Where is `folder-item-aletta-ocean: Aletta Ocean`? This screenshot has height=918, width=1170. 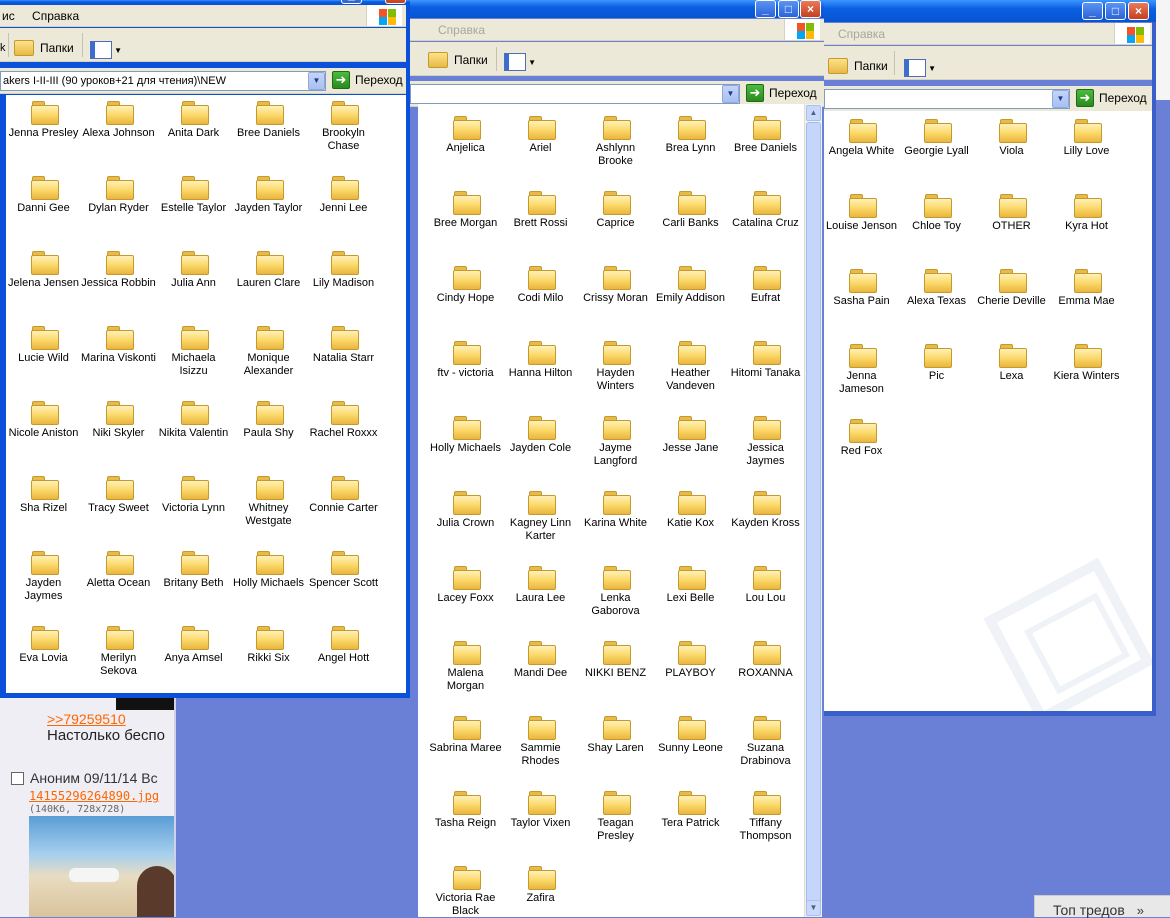
folder-item-aletta-ocean: Aletta Ocean is located at coordinates (118, 570).